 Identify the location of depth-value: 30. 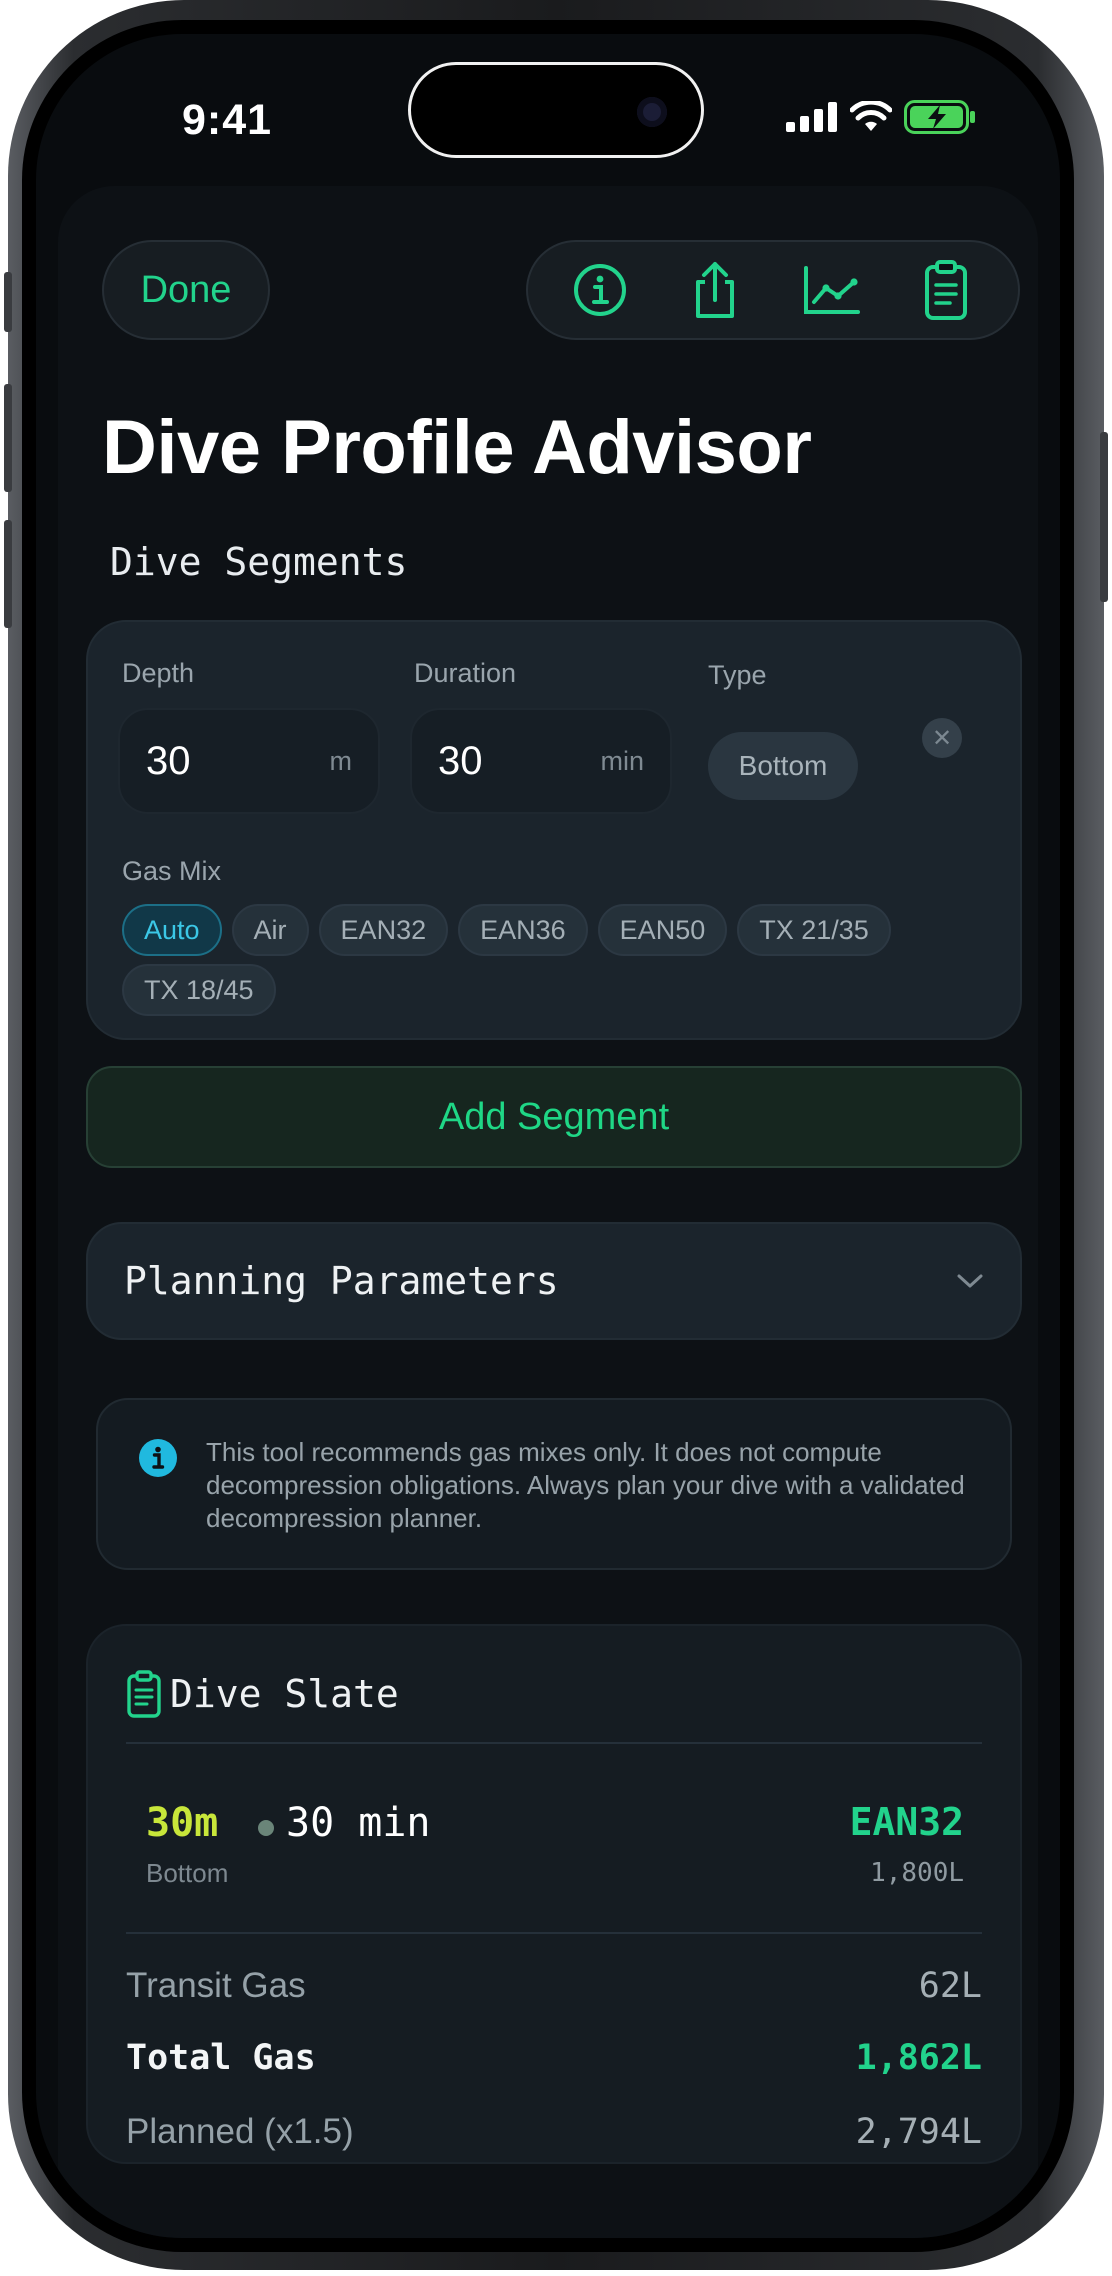
(168, 760).